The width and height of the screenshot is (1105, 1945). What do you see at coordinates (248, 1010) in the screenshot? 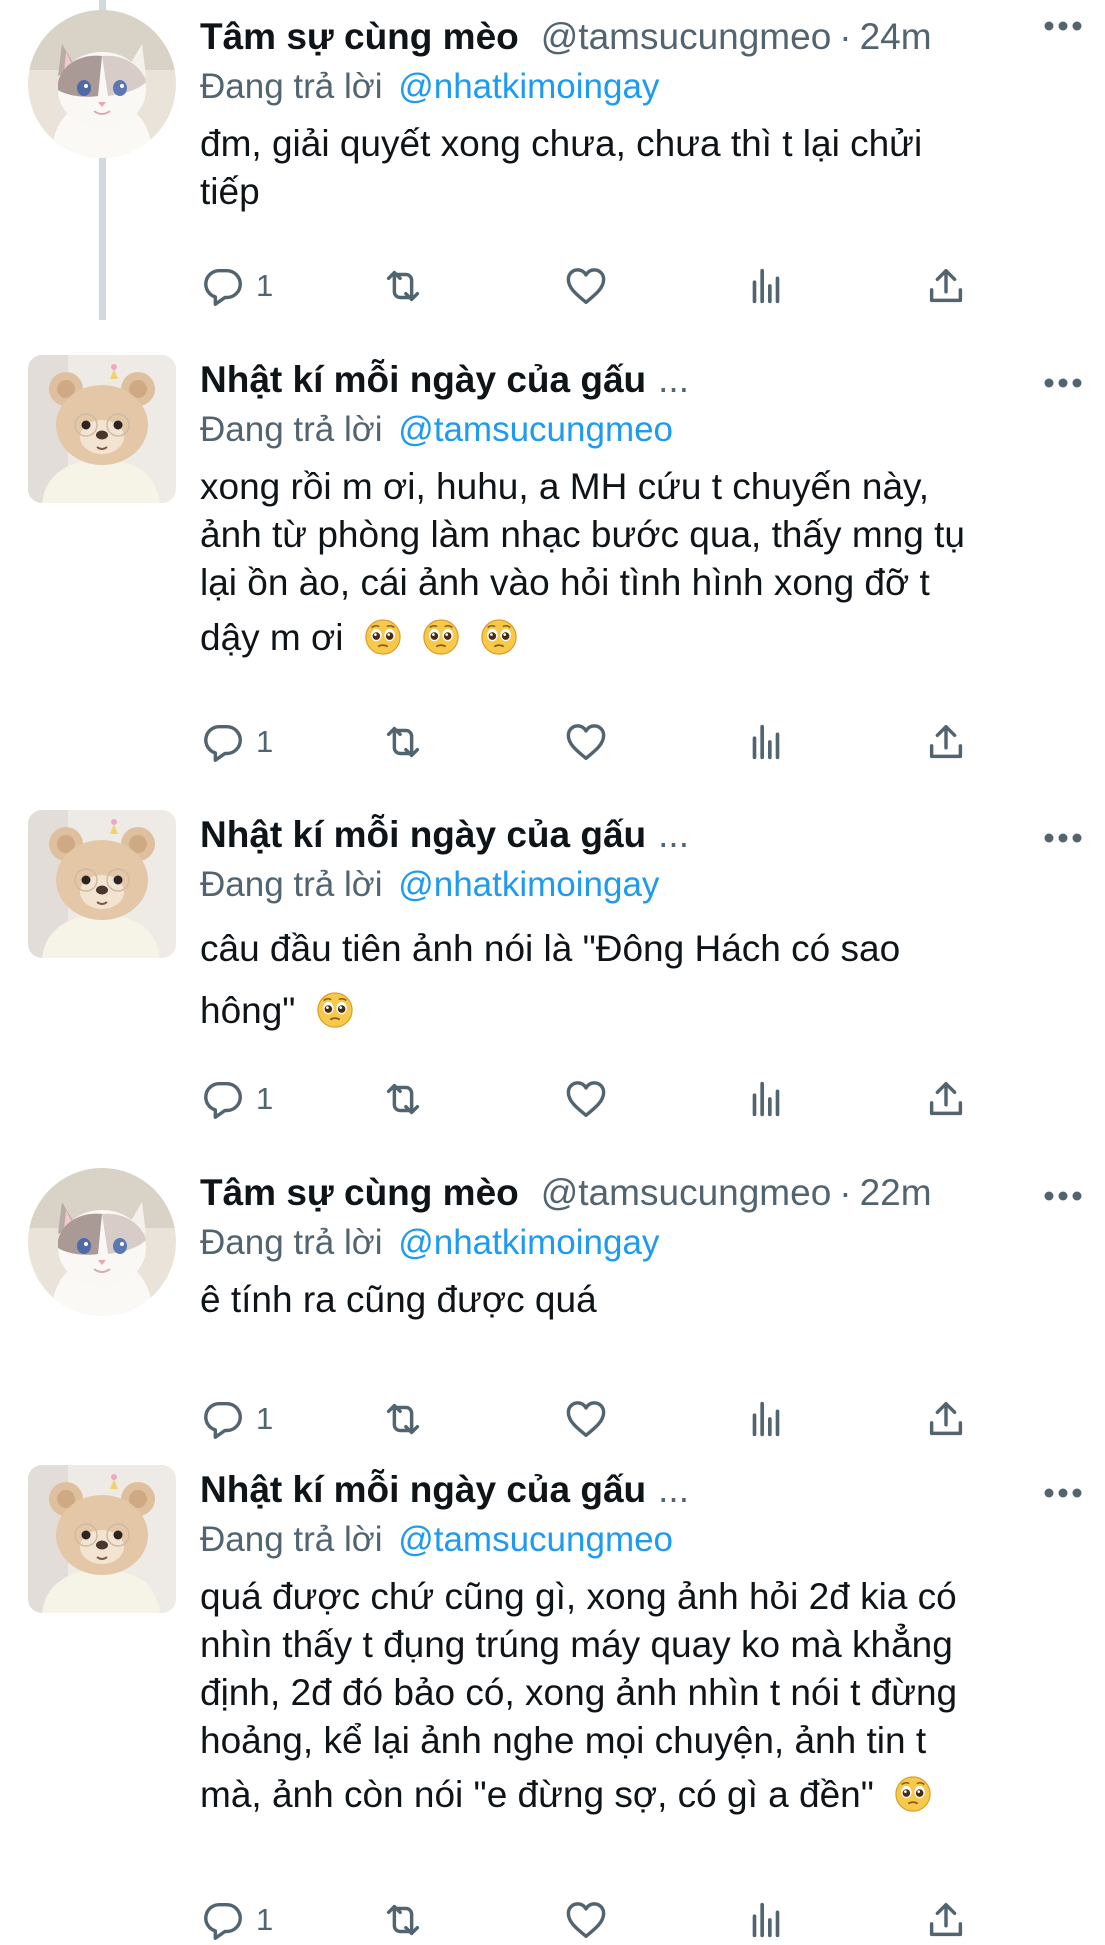
I see `tweet-text-line: hông"` at bounding box center [248, 1010].